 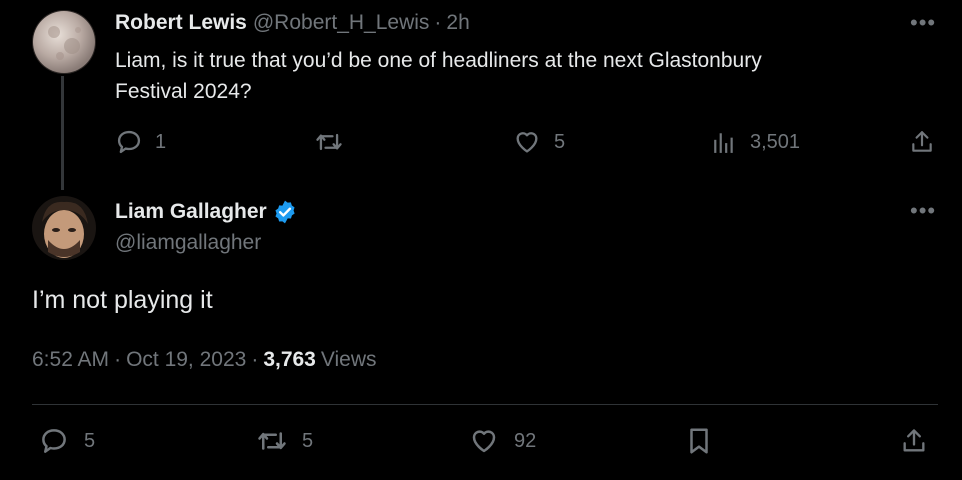 What do you see at coordinates (775, 141) in the screenshot?
I see `views-count: 3,501` at bounding box center [775, 141].